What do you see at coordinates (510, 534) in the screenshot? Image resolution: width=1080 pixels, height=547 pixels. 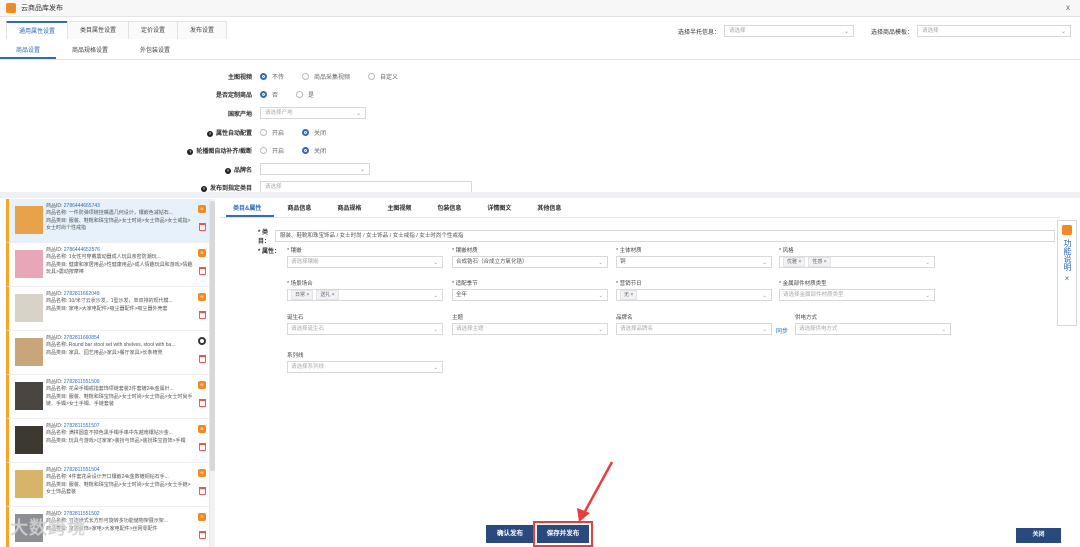 I see `confirm-publish-button: 确认发布` at bounding box center [510, 534].